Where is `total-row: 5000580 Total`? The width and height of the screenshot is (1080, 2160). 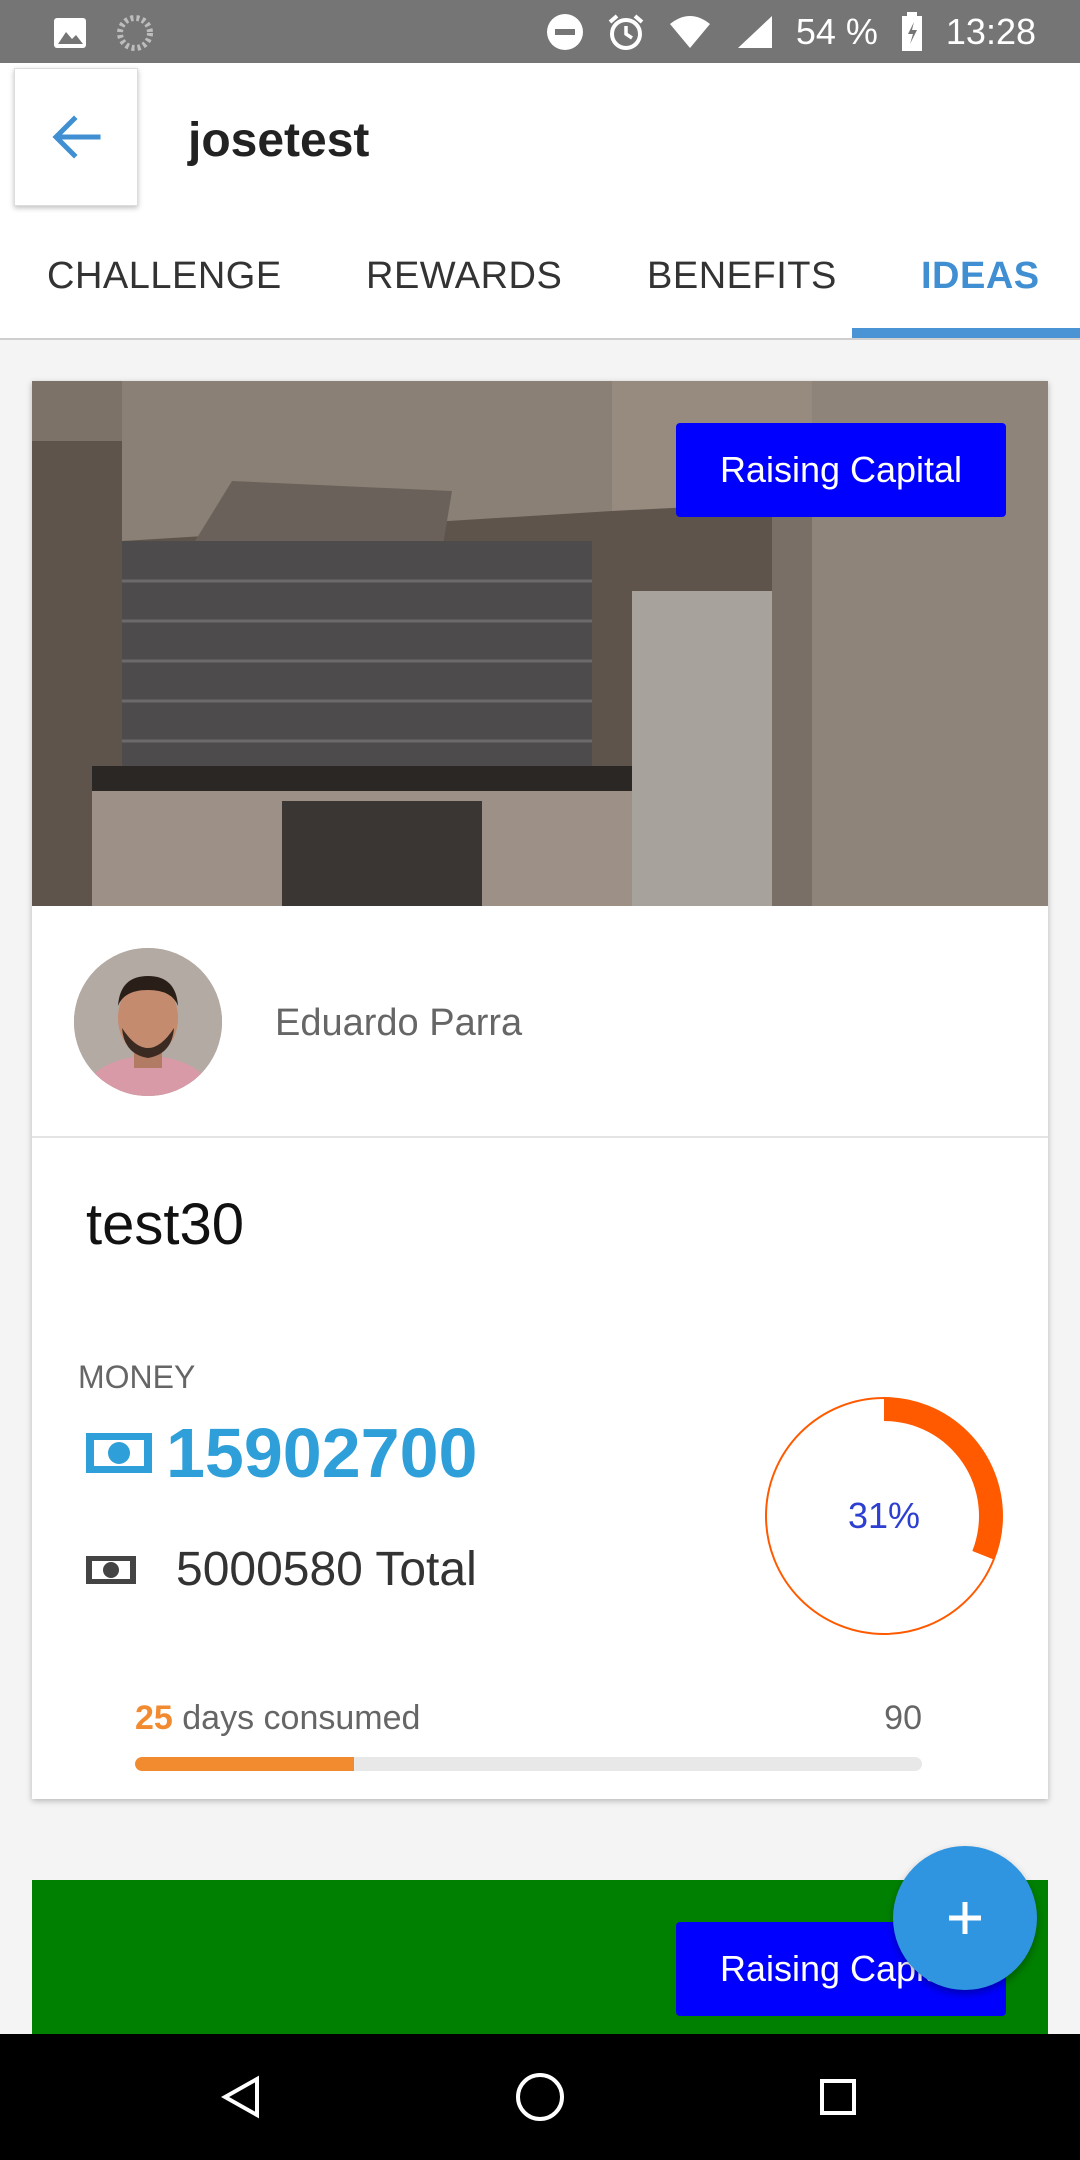
total-row: 5000580 Total is located at coordinates (280, 1569).